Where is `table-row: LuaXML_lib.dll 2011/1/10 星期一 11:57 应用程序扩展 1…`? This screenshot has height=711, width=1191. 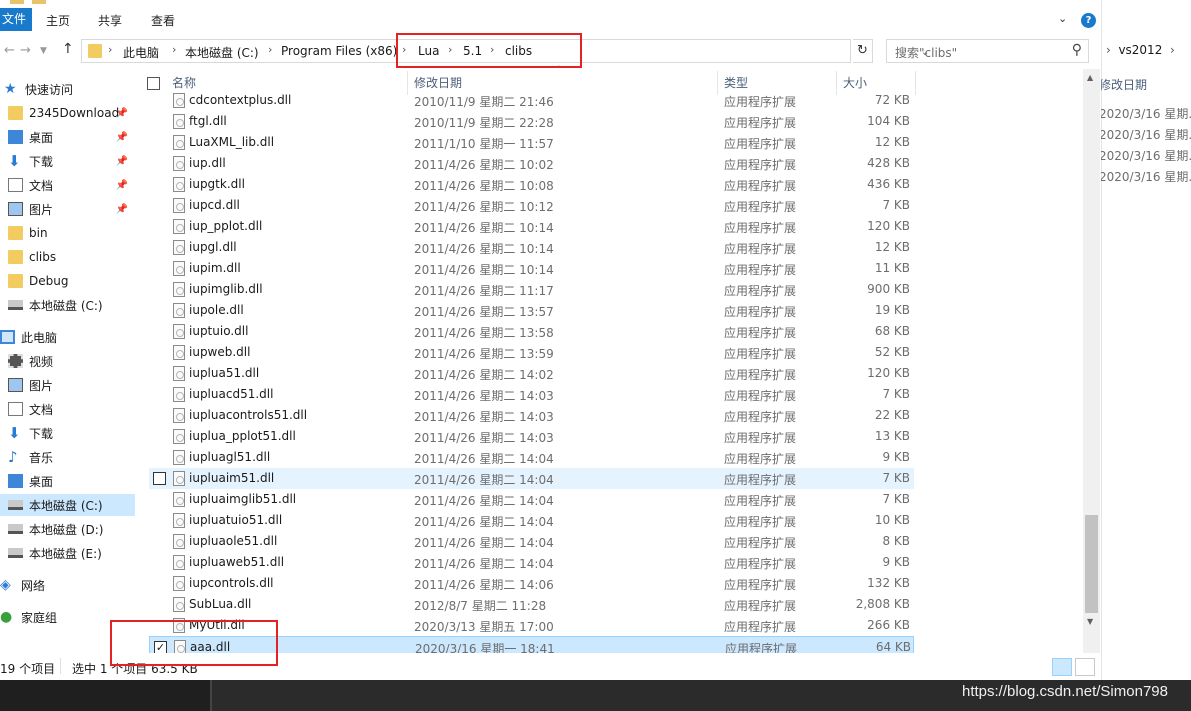
table-row: LuaXML_lib.dll 2011/1/10 星期一 11:57 应用程序扩展 1… is located at coordinates (531, 142).